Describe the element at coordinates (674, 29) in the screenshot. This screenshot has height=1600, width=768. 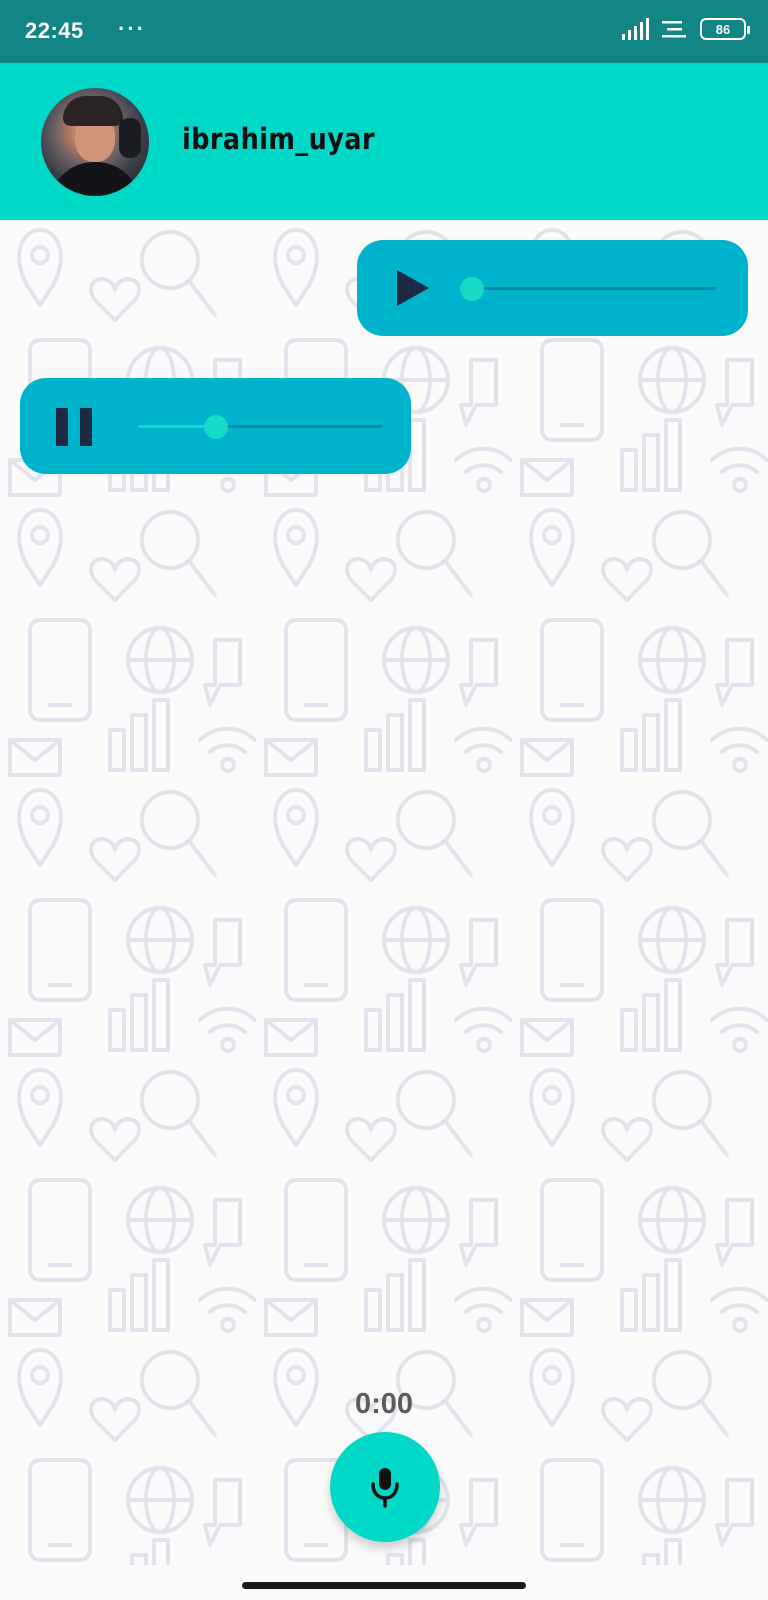
I see `notification-icon` at that location.